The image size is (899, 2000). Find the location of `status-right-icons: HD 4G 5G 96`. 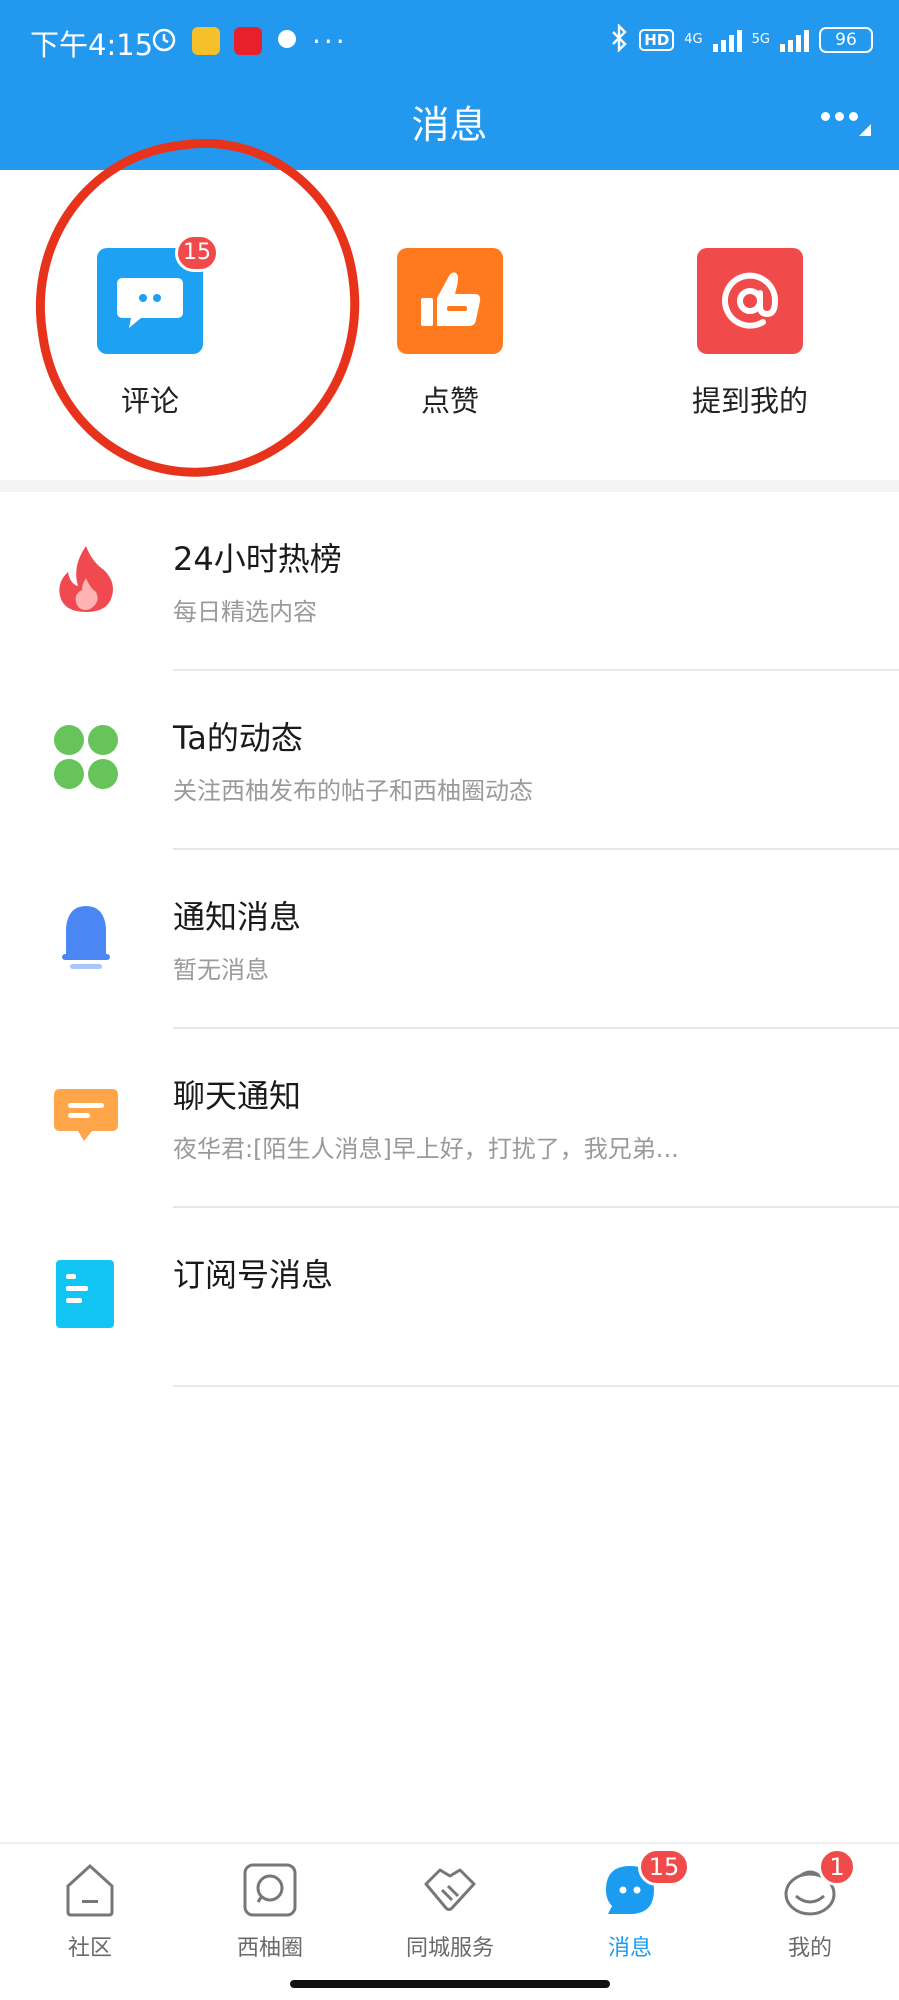

status-right-icons: HD 4G 5G 96 is located at coordinates (741, 40).